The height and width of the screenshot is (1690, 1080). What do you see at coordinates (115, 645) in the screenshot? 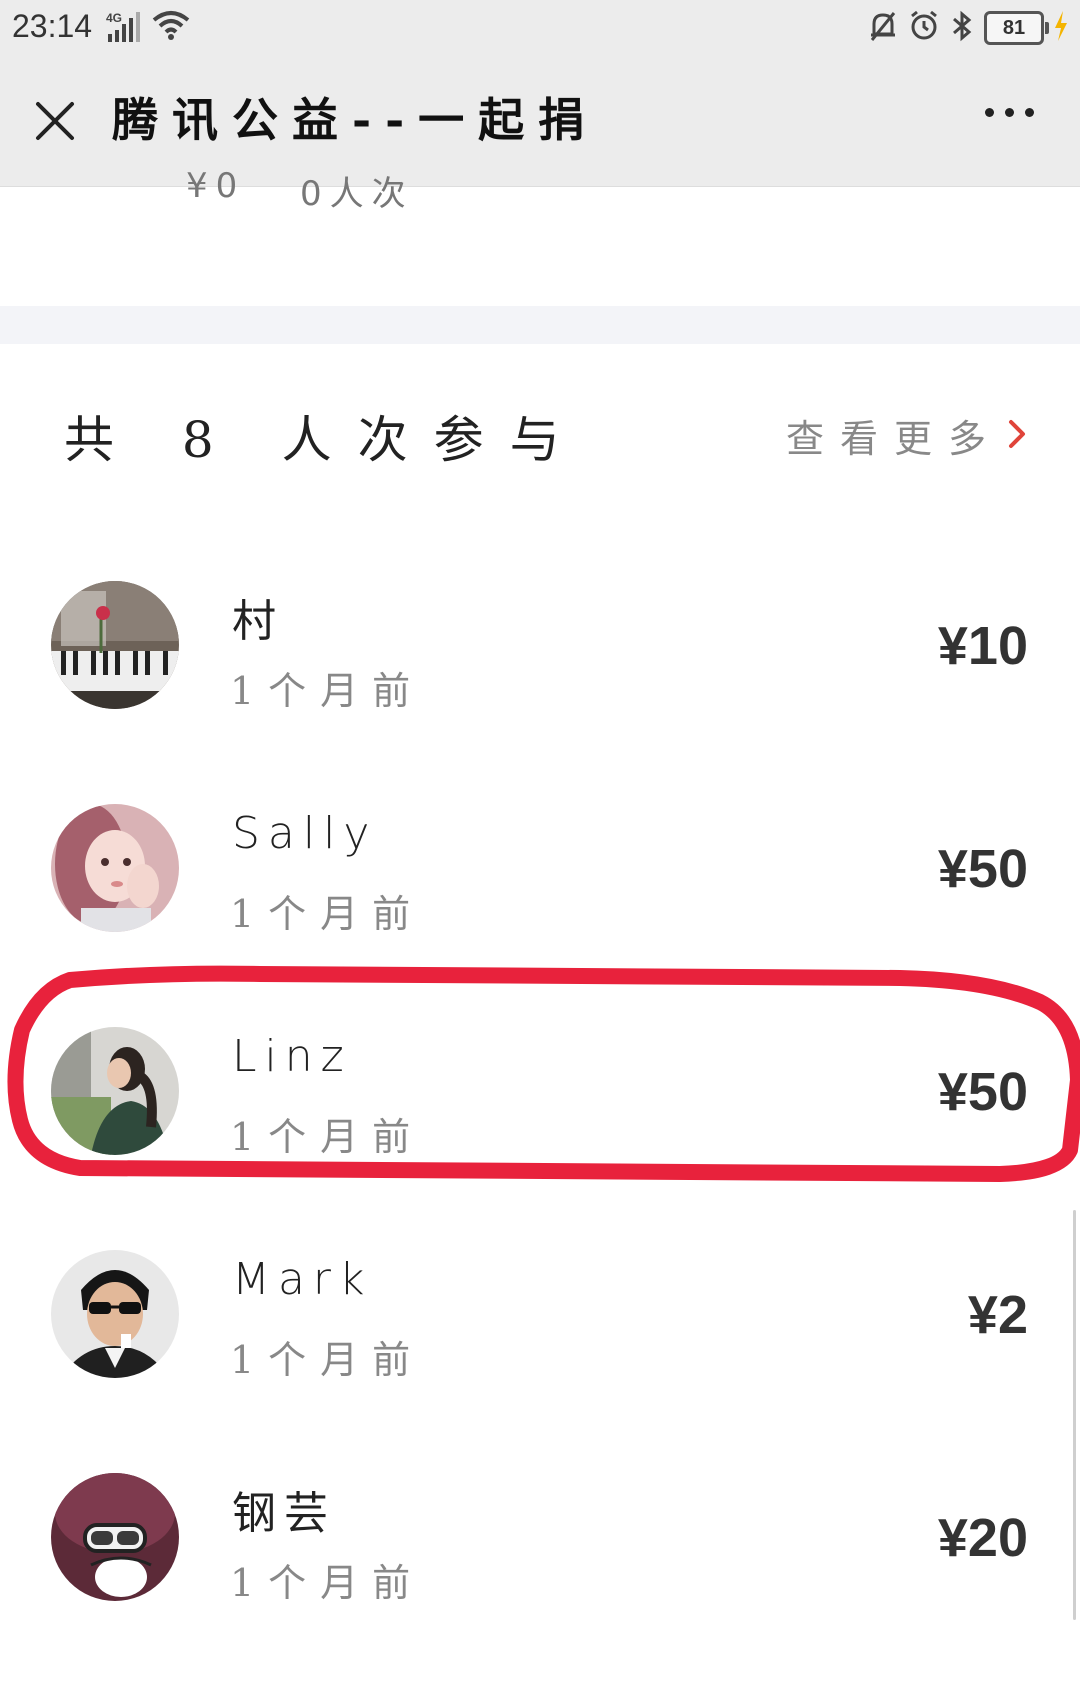
I see `piano-avatar` at bounding box center [115, 645].